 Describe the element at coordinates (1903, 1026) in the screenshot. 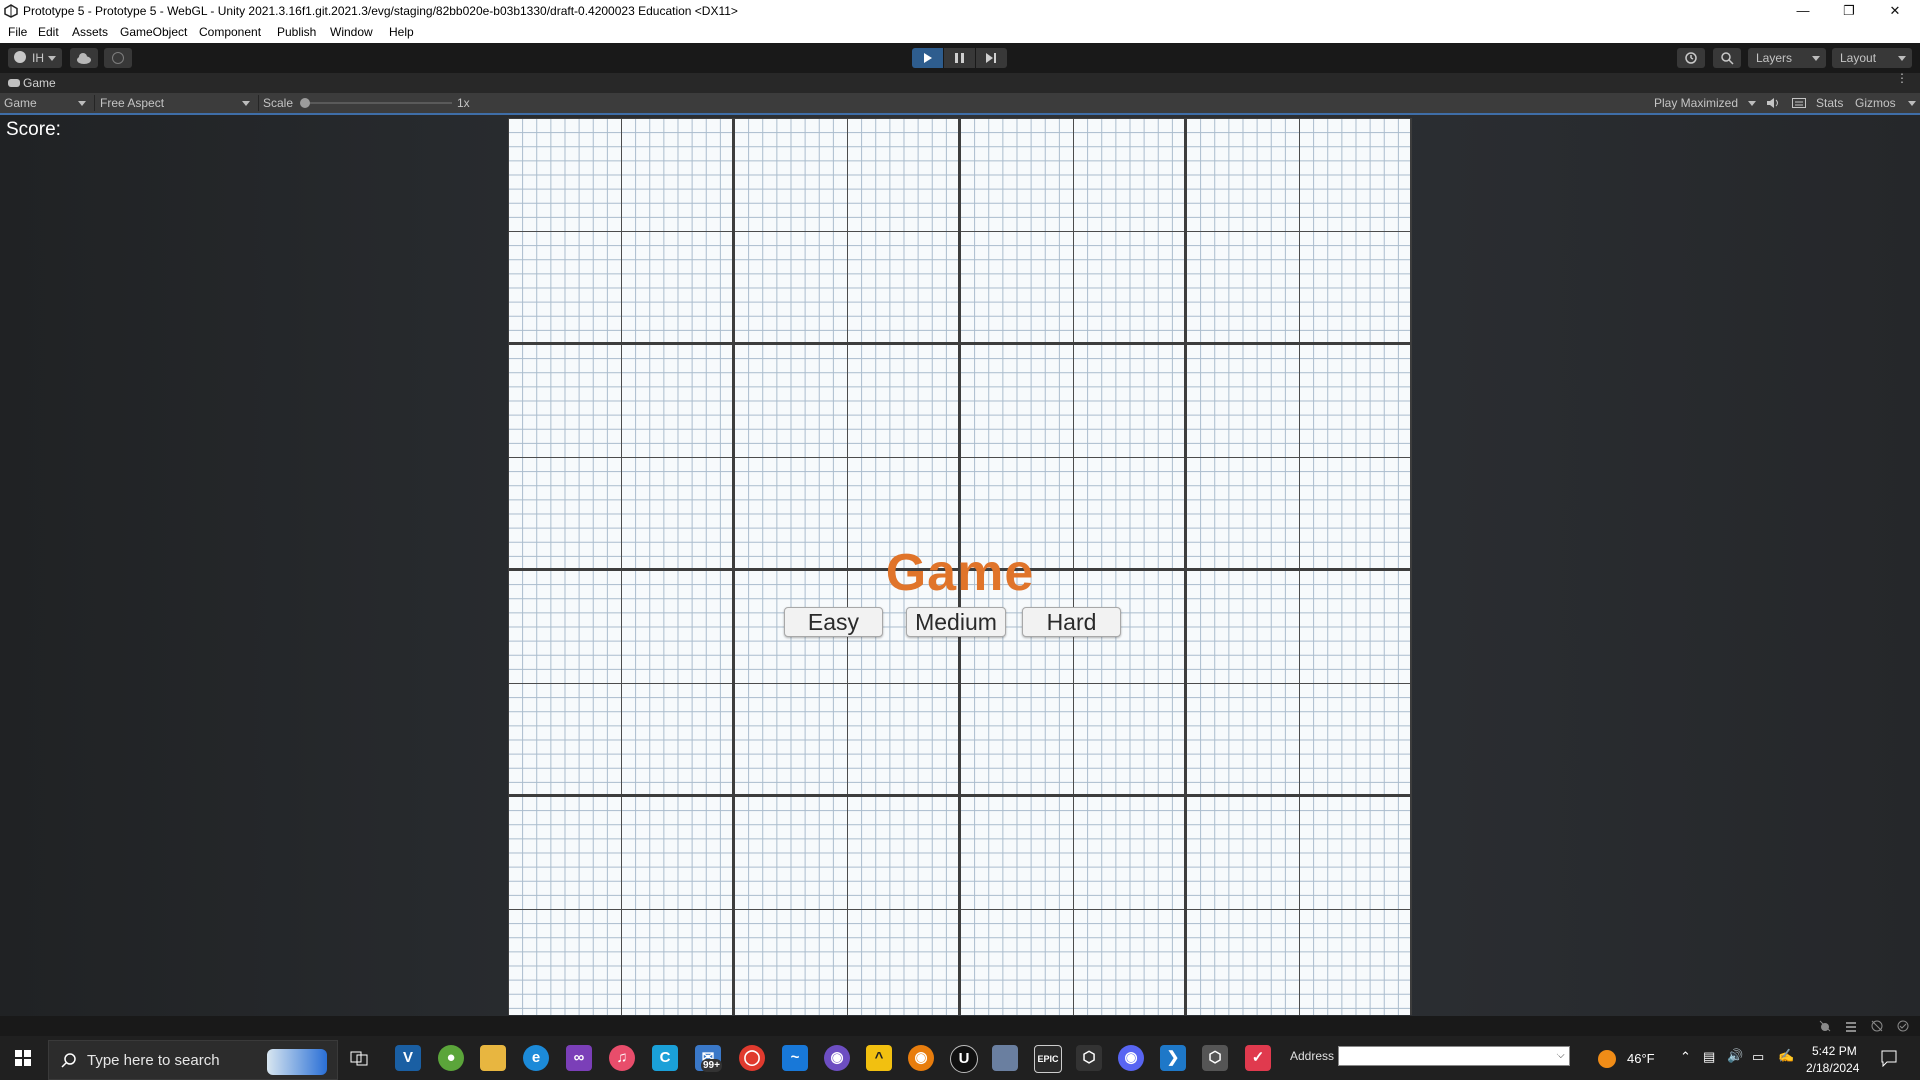

I see `progress-icon` at that location.